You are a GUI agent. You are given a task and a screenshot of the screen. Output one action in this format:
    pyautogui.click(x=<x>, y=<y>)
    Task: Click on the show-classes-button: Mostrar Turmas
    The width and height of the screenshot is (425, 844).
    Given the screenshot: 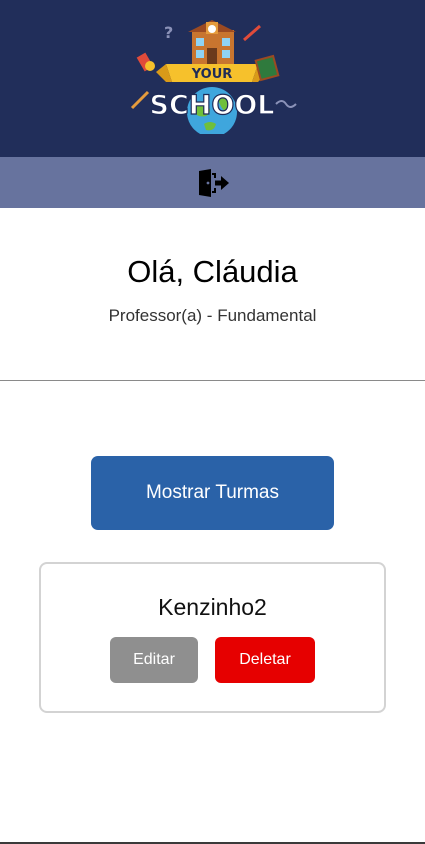 What is the action you would take?
    pyautogui.click(x=212, y=493)
    